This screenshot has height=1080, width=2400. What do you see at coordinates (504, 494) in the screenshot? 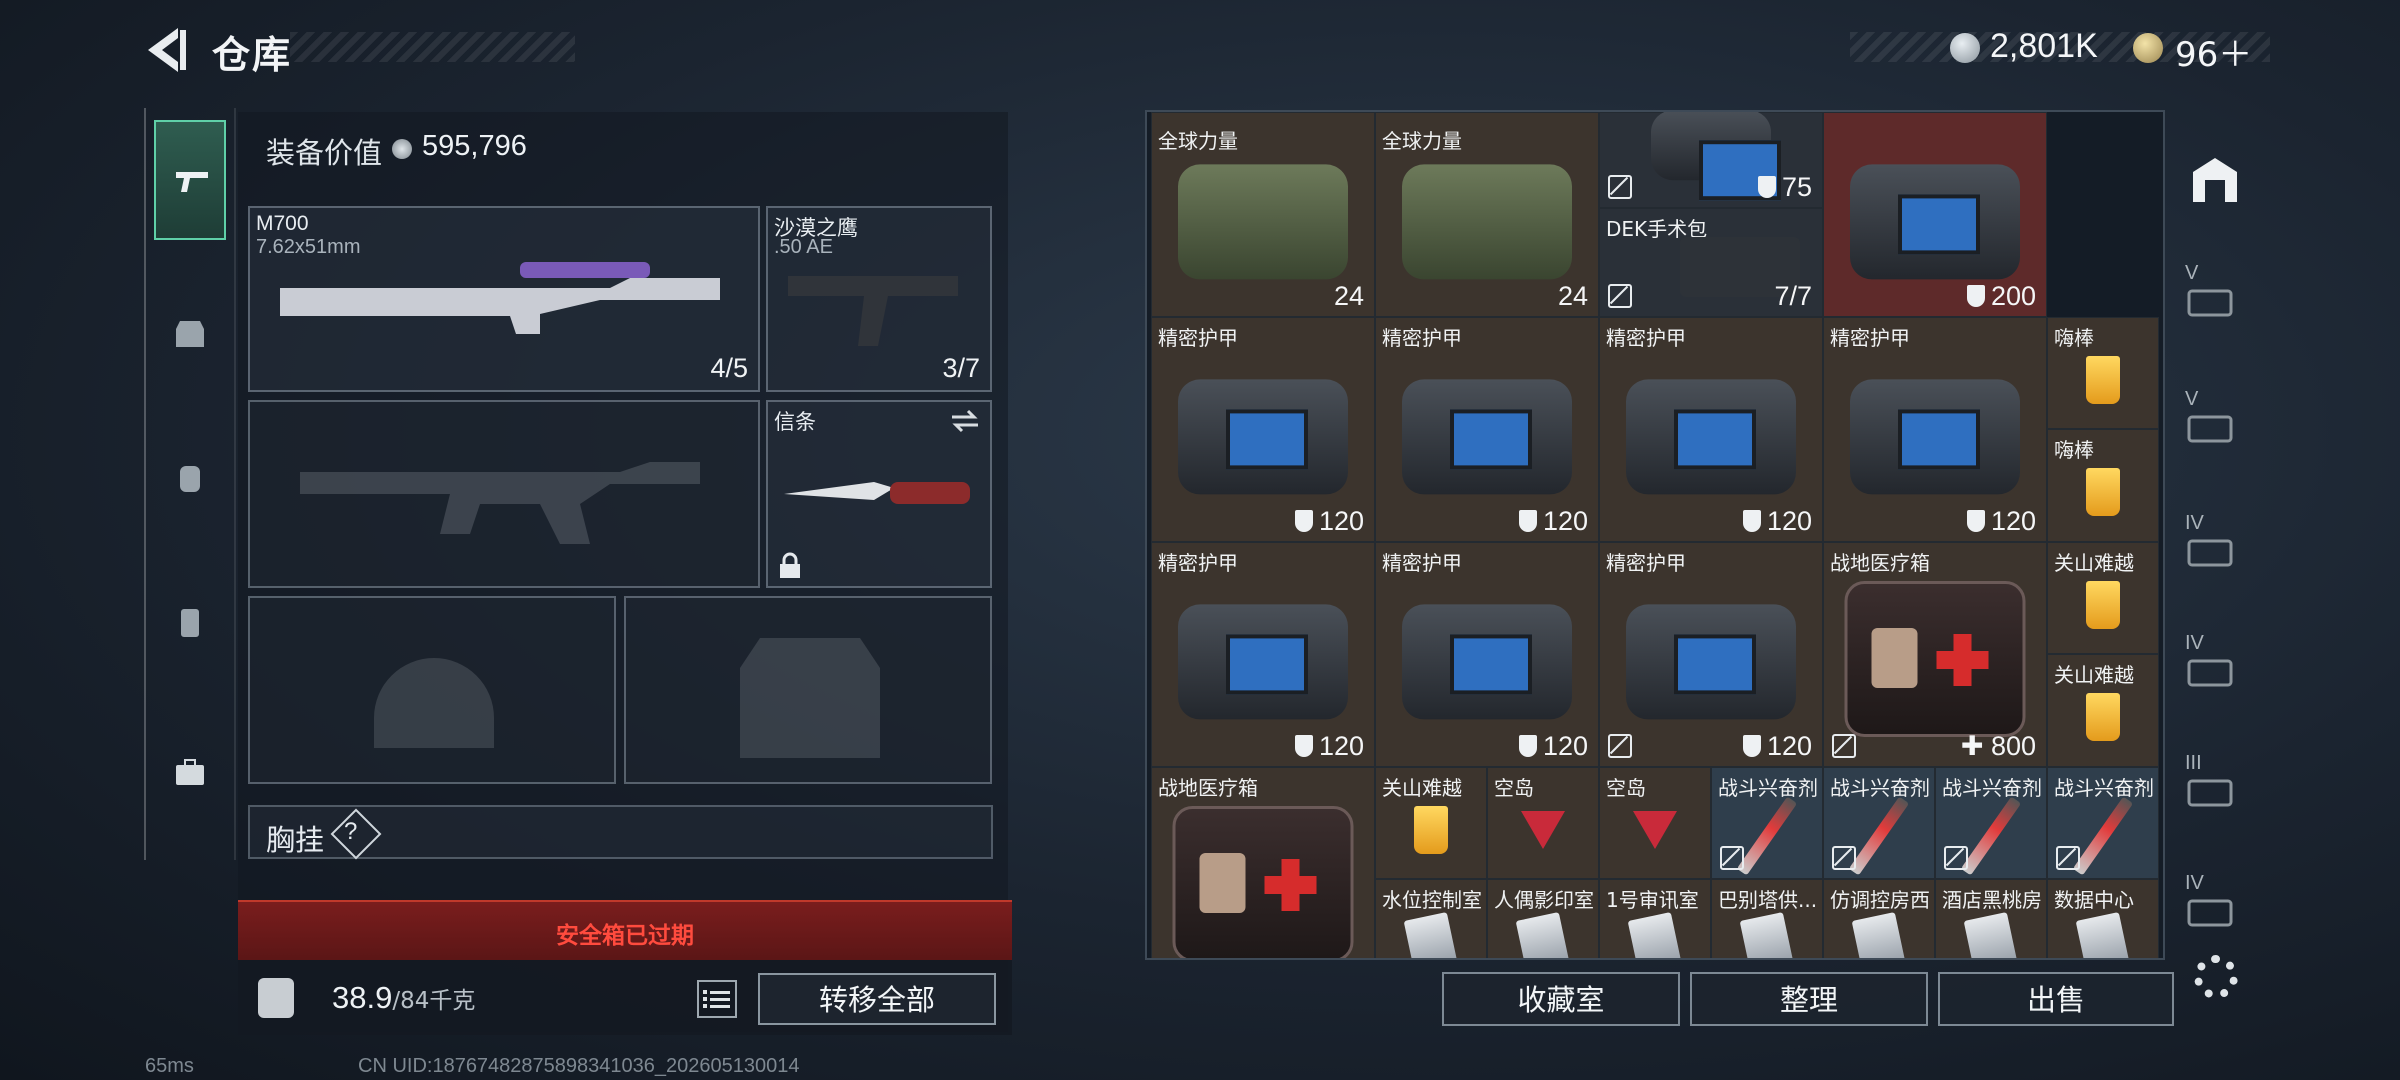
I see `secondary-weapon-slot` at bounding box center [504, 494].